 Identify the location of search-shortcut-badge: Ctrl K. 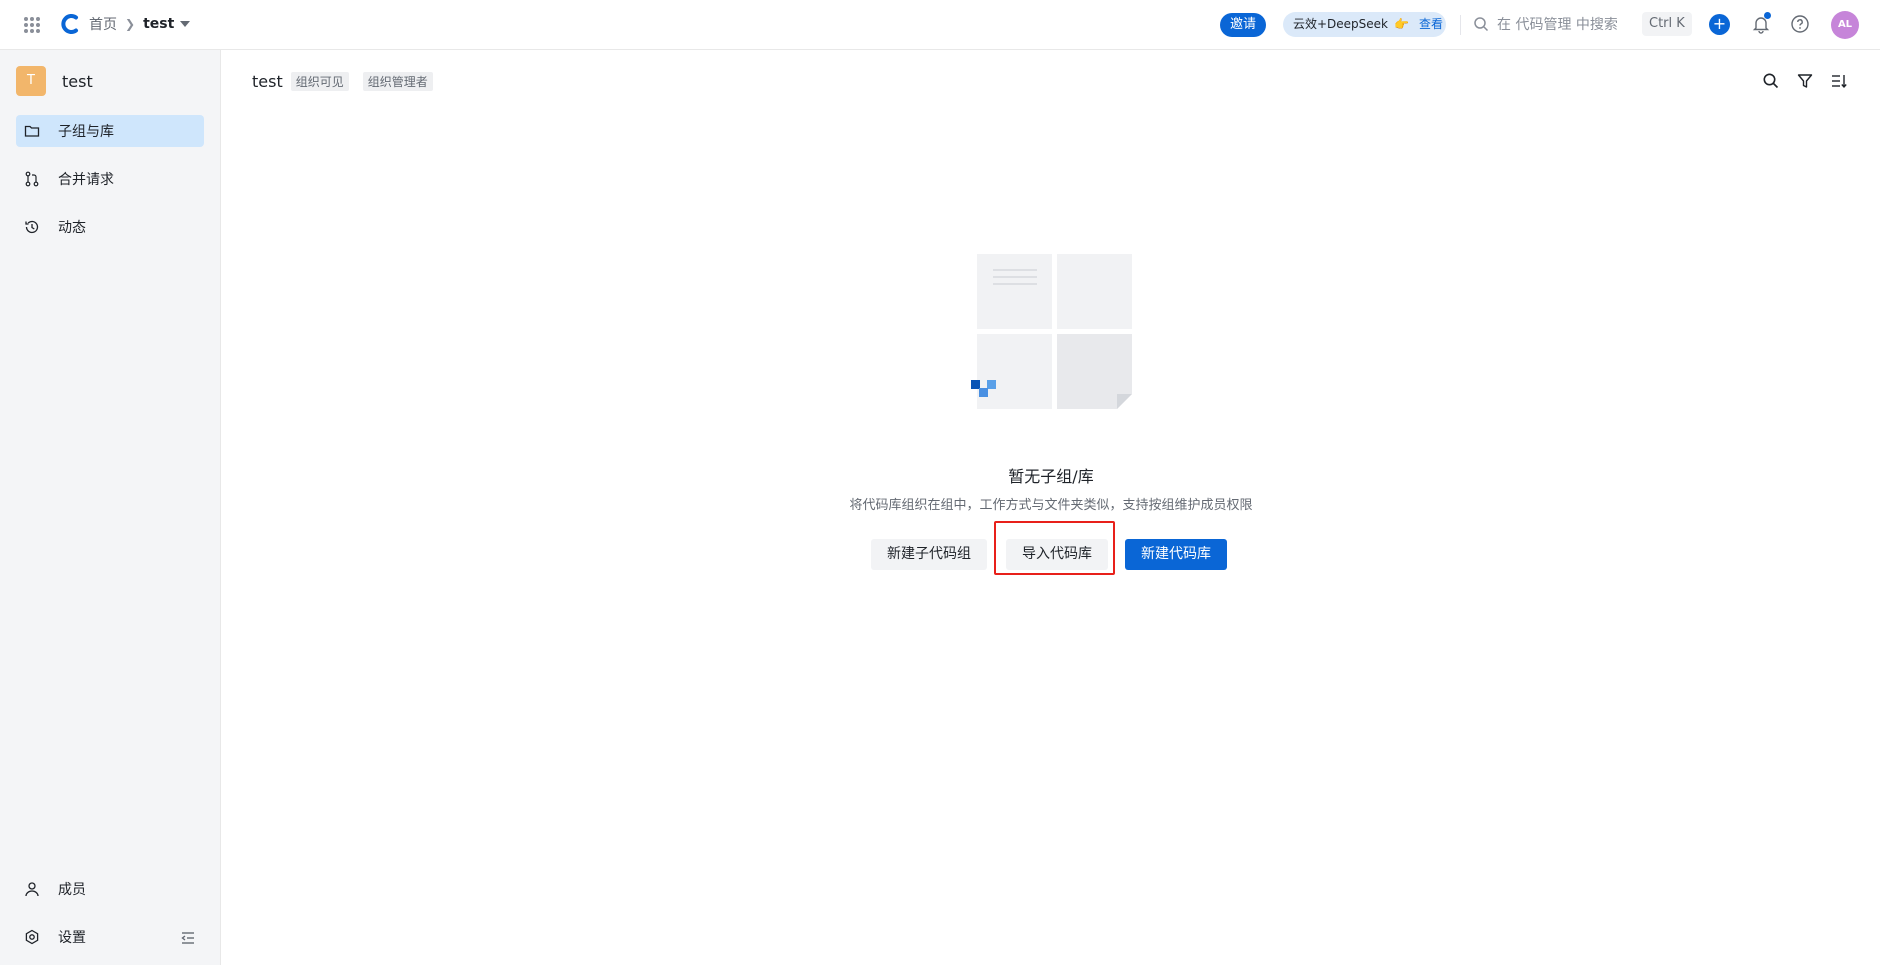
(1667, 24).